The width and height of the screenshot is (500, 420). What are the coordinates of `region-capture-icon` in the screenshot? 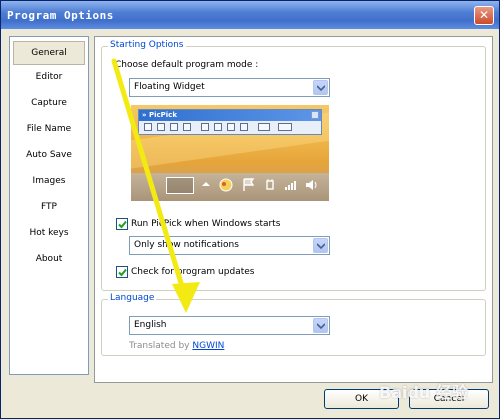 It's located at (187, 127).